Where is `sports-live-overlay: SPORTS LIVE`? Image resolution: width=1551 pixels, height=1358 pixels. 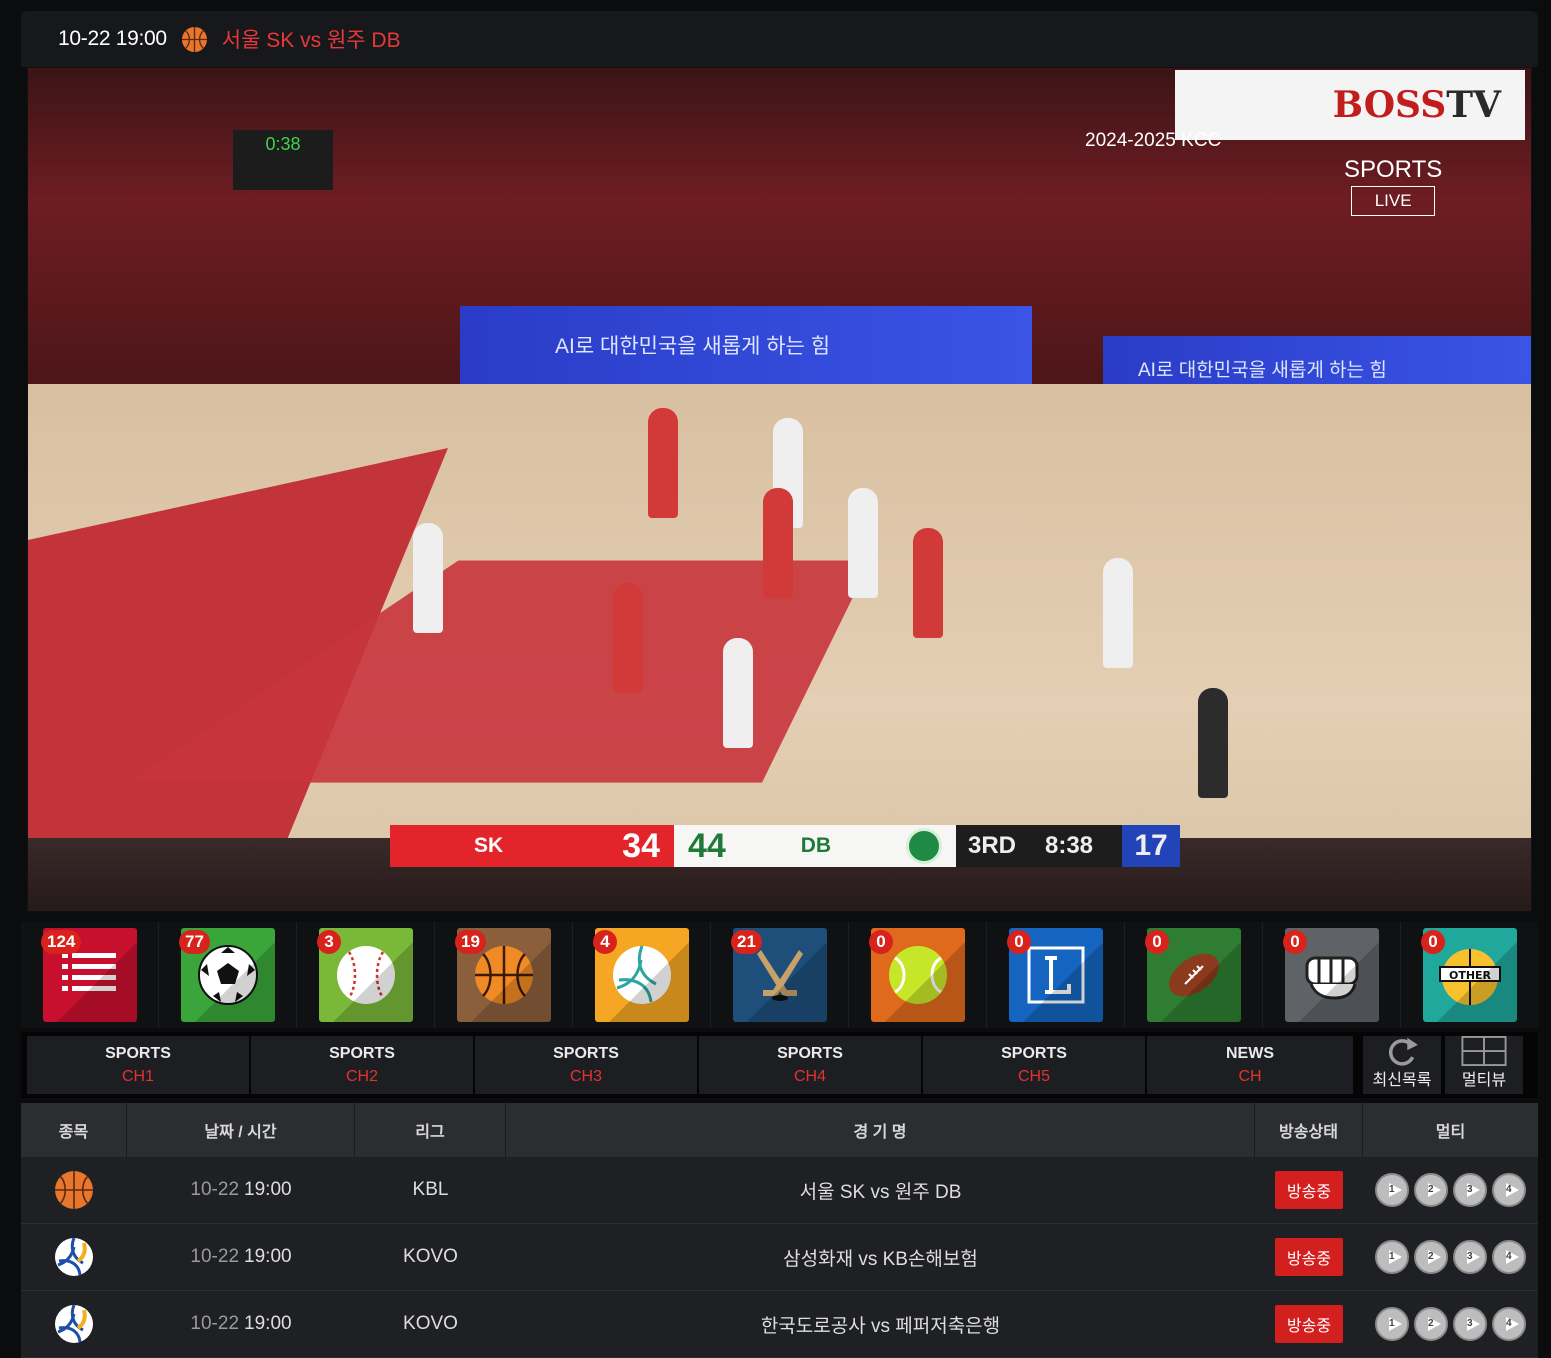 sports-live-overlay: SPORTS LIVE is located at coordinates (1393, 186).